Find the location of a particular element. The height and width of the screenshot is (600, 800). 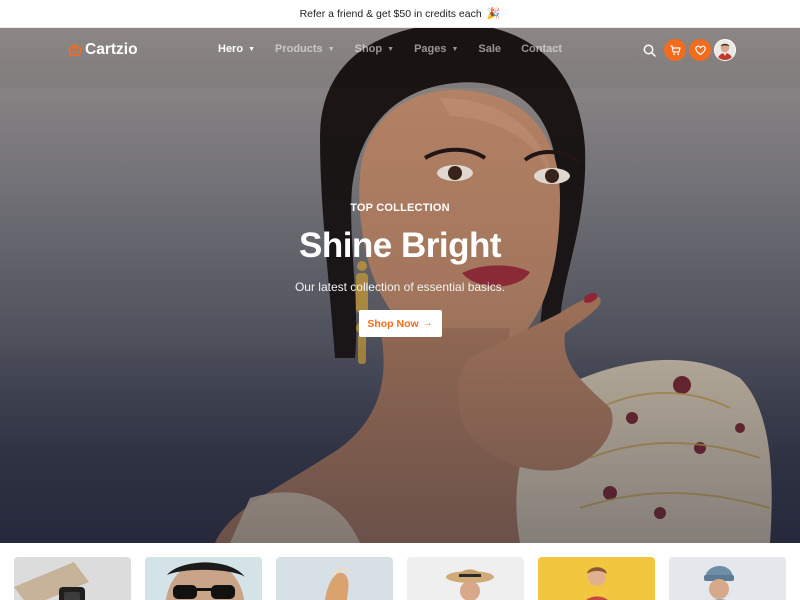

beanie-image is located at coordinates (719, 582).